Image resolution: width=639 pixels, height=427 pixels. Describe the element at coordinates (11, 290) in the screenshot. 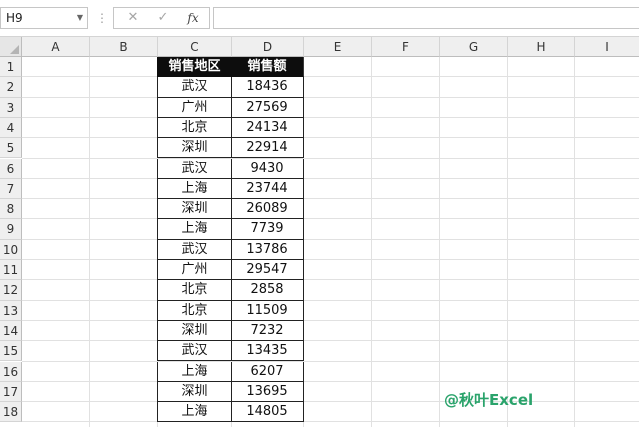

I see `row-header-12: 12` at that location.